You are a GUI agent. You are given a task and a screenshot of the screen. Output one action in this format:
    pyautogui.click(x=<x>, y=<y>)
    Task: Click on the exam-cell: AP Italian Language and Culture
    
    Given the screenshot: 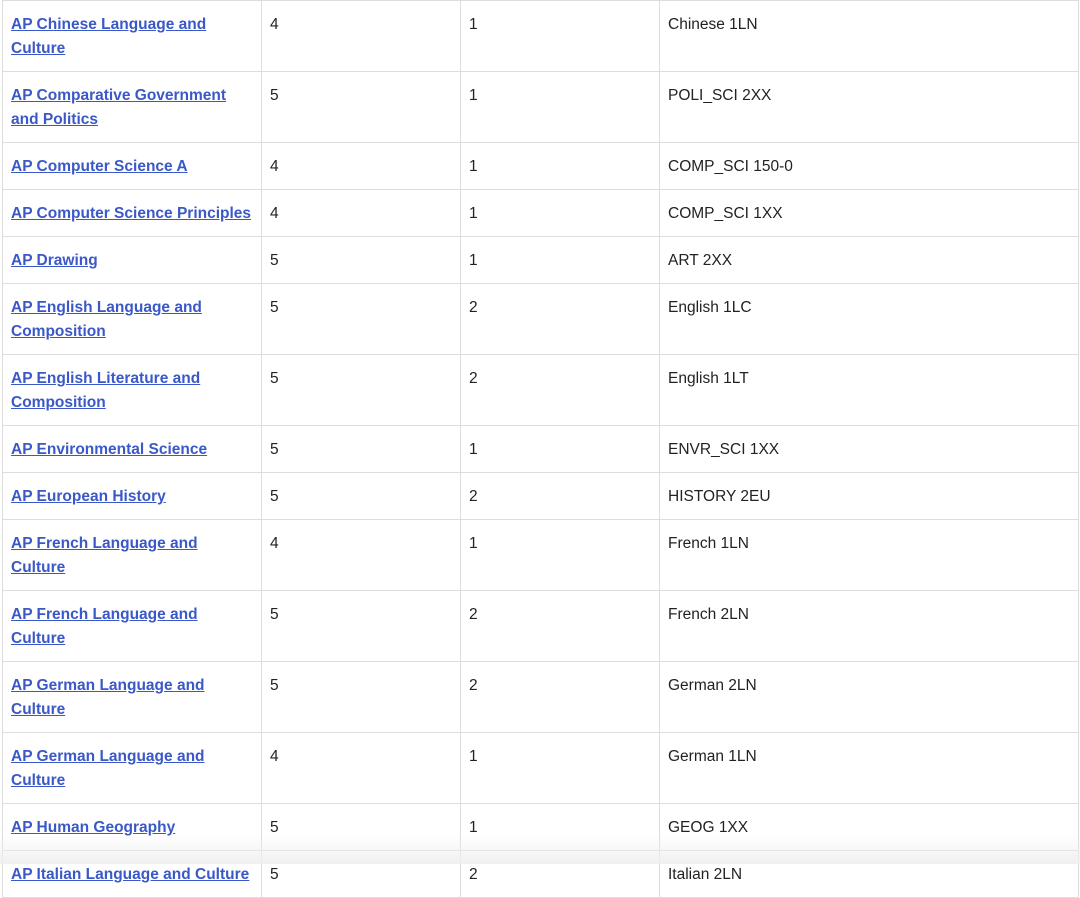 What is the action you would take?
    pyautogui.click(x=132, y=874)
    